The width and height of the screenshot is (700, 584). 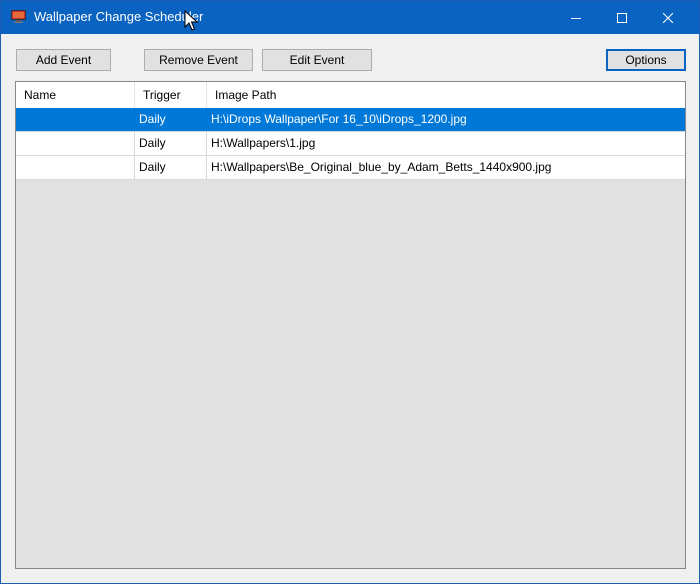 I want to click on window-title: Wallpaper Change Scheduler, so click(x=119, y=16).